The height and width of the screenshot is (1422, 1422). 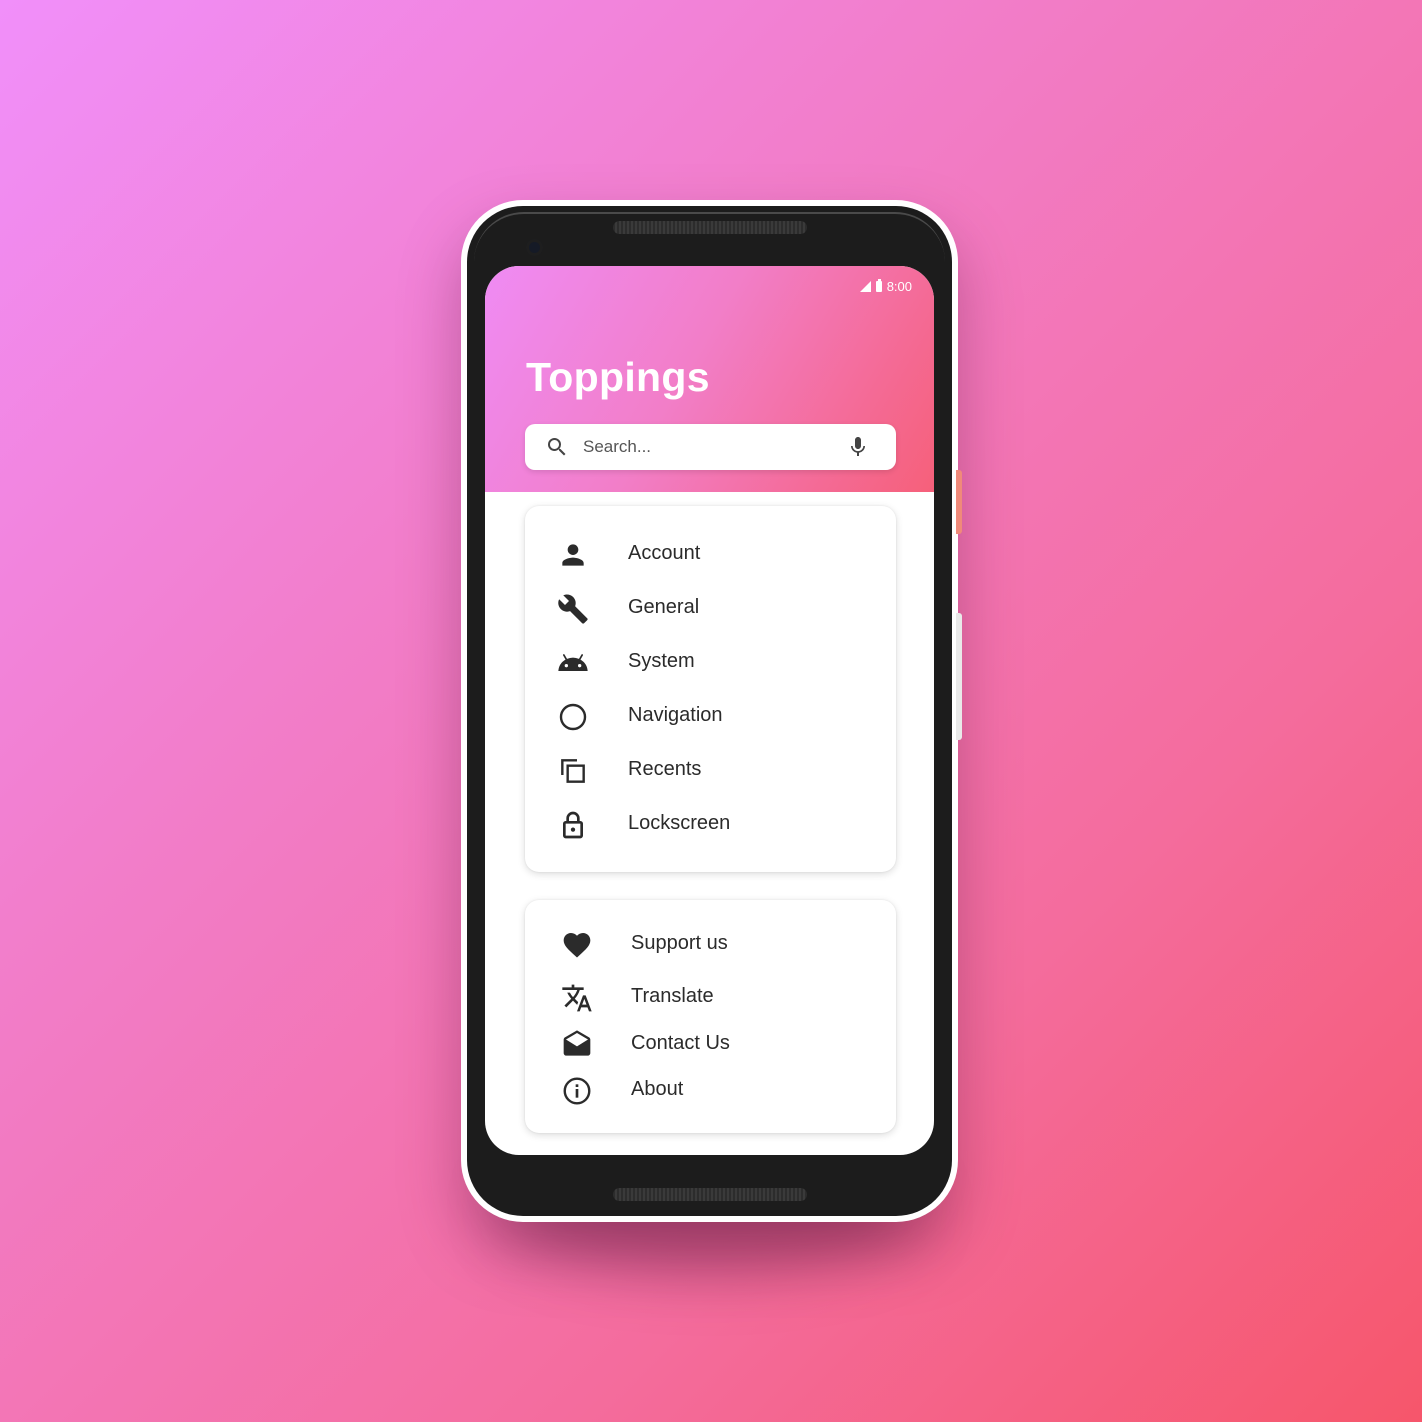 I want to click on menu-item-recents: Recents, so click(x=710, y=769).